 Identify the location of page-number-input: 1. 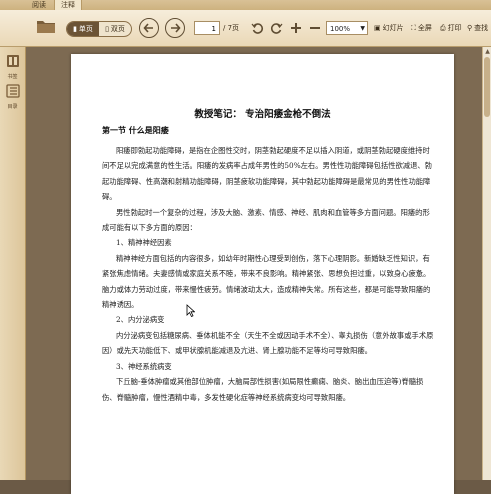
(207, 28).